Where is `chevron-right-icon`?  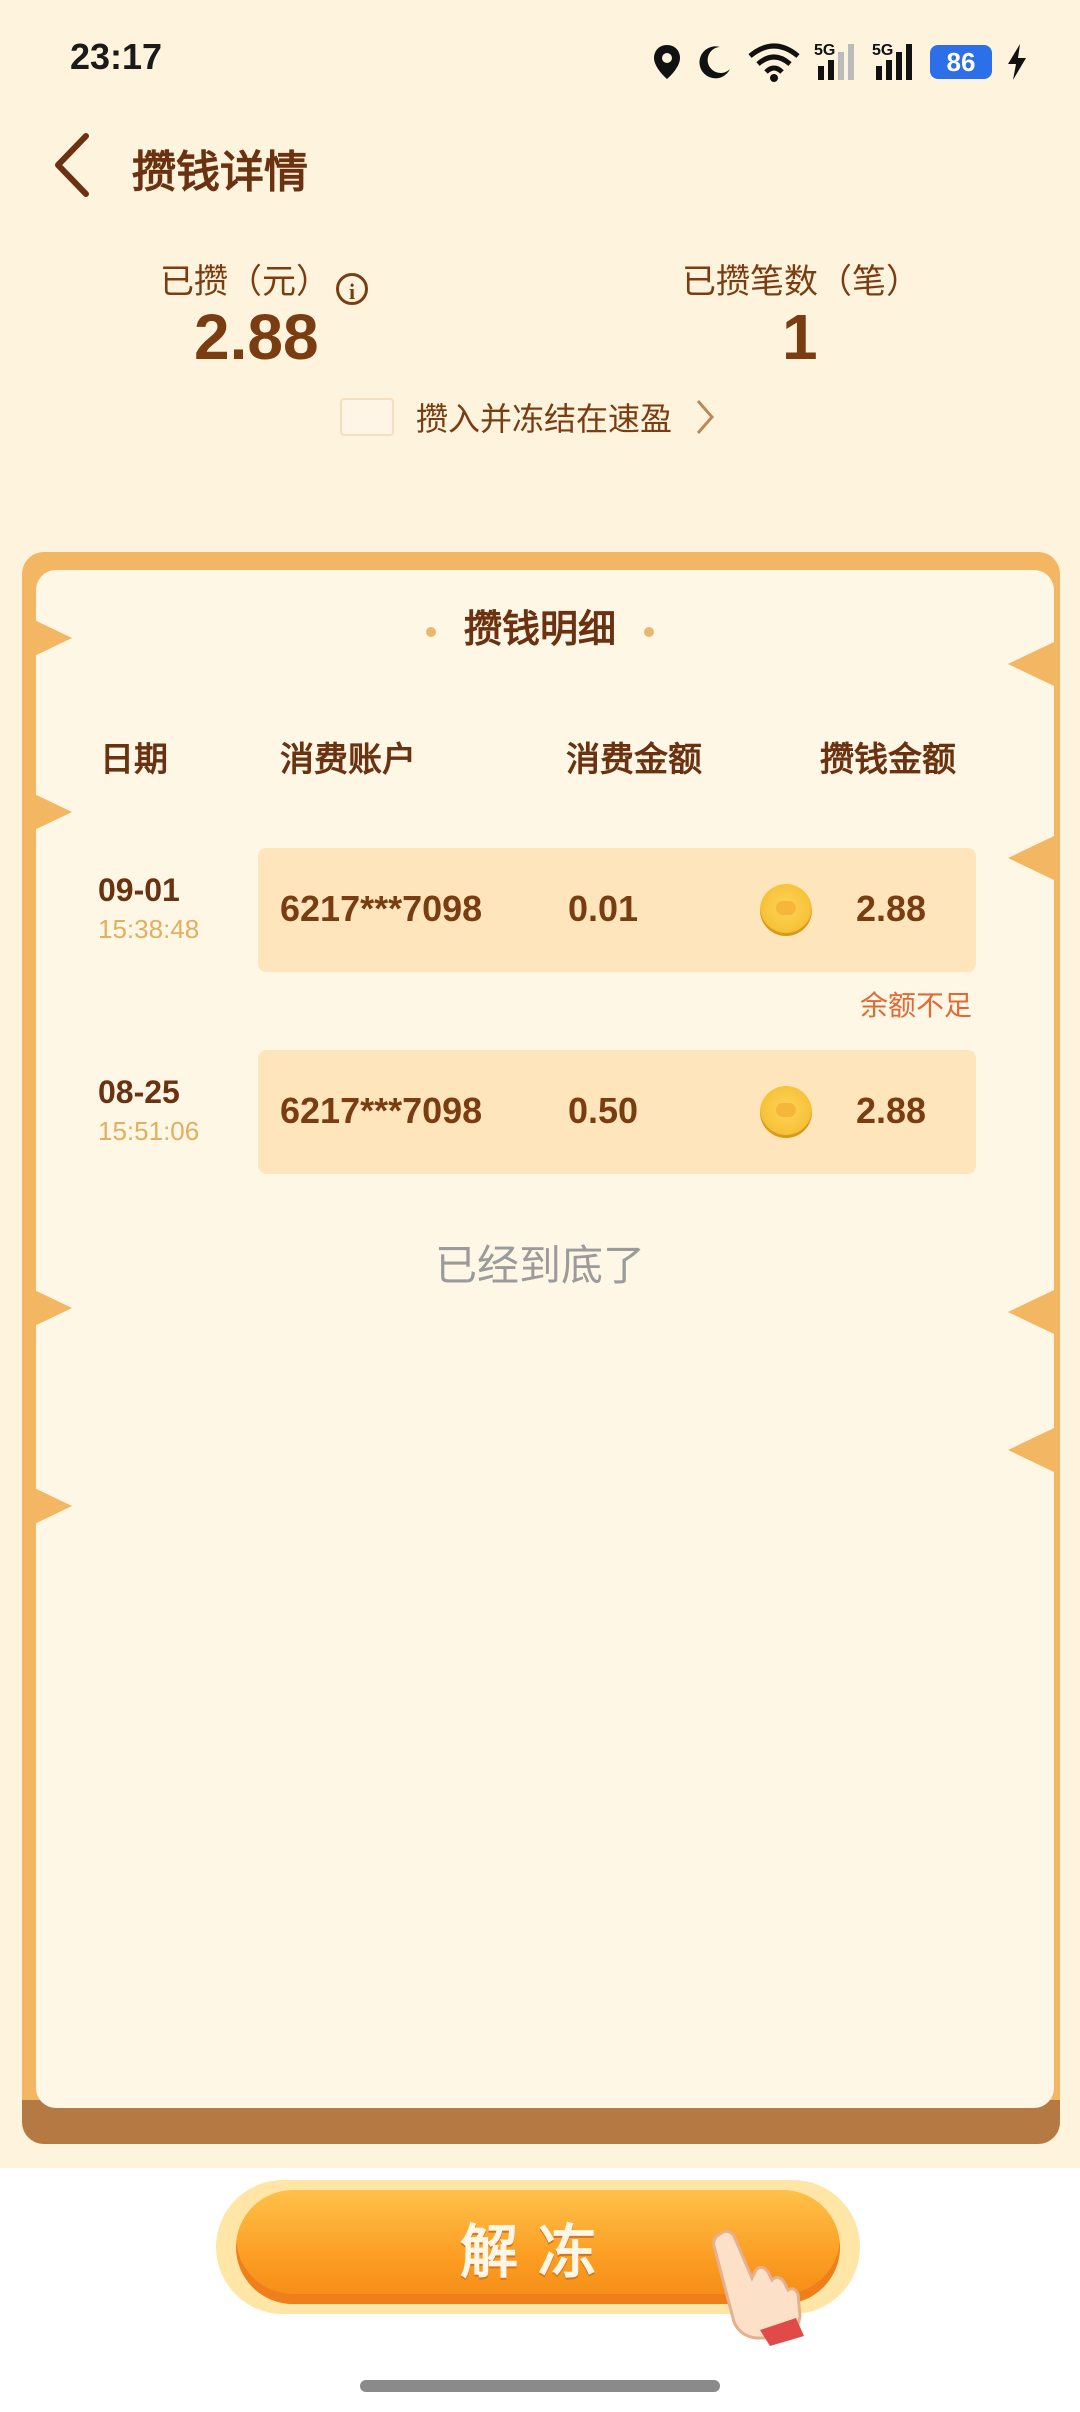
chevron-right-icon is located at coordinates (705, 417).